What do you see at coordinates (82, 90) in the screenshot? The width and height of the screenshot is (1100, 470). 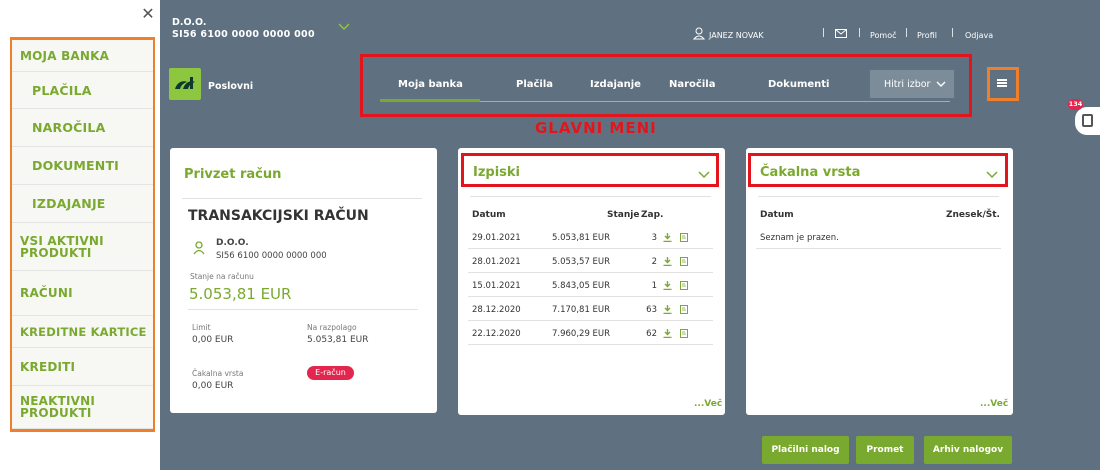 I see `side-menu-item-placila: PLAČILA` at bounding box center [82, 90].